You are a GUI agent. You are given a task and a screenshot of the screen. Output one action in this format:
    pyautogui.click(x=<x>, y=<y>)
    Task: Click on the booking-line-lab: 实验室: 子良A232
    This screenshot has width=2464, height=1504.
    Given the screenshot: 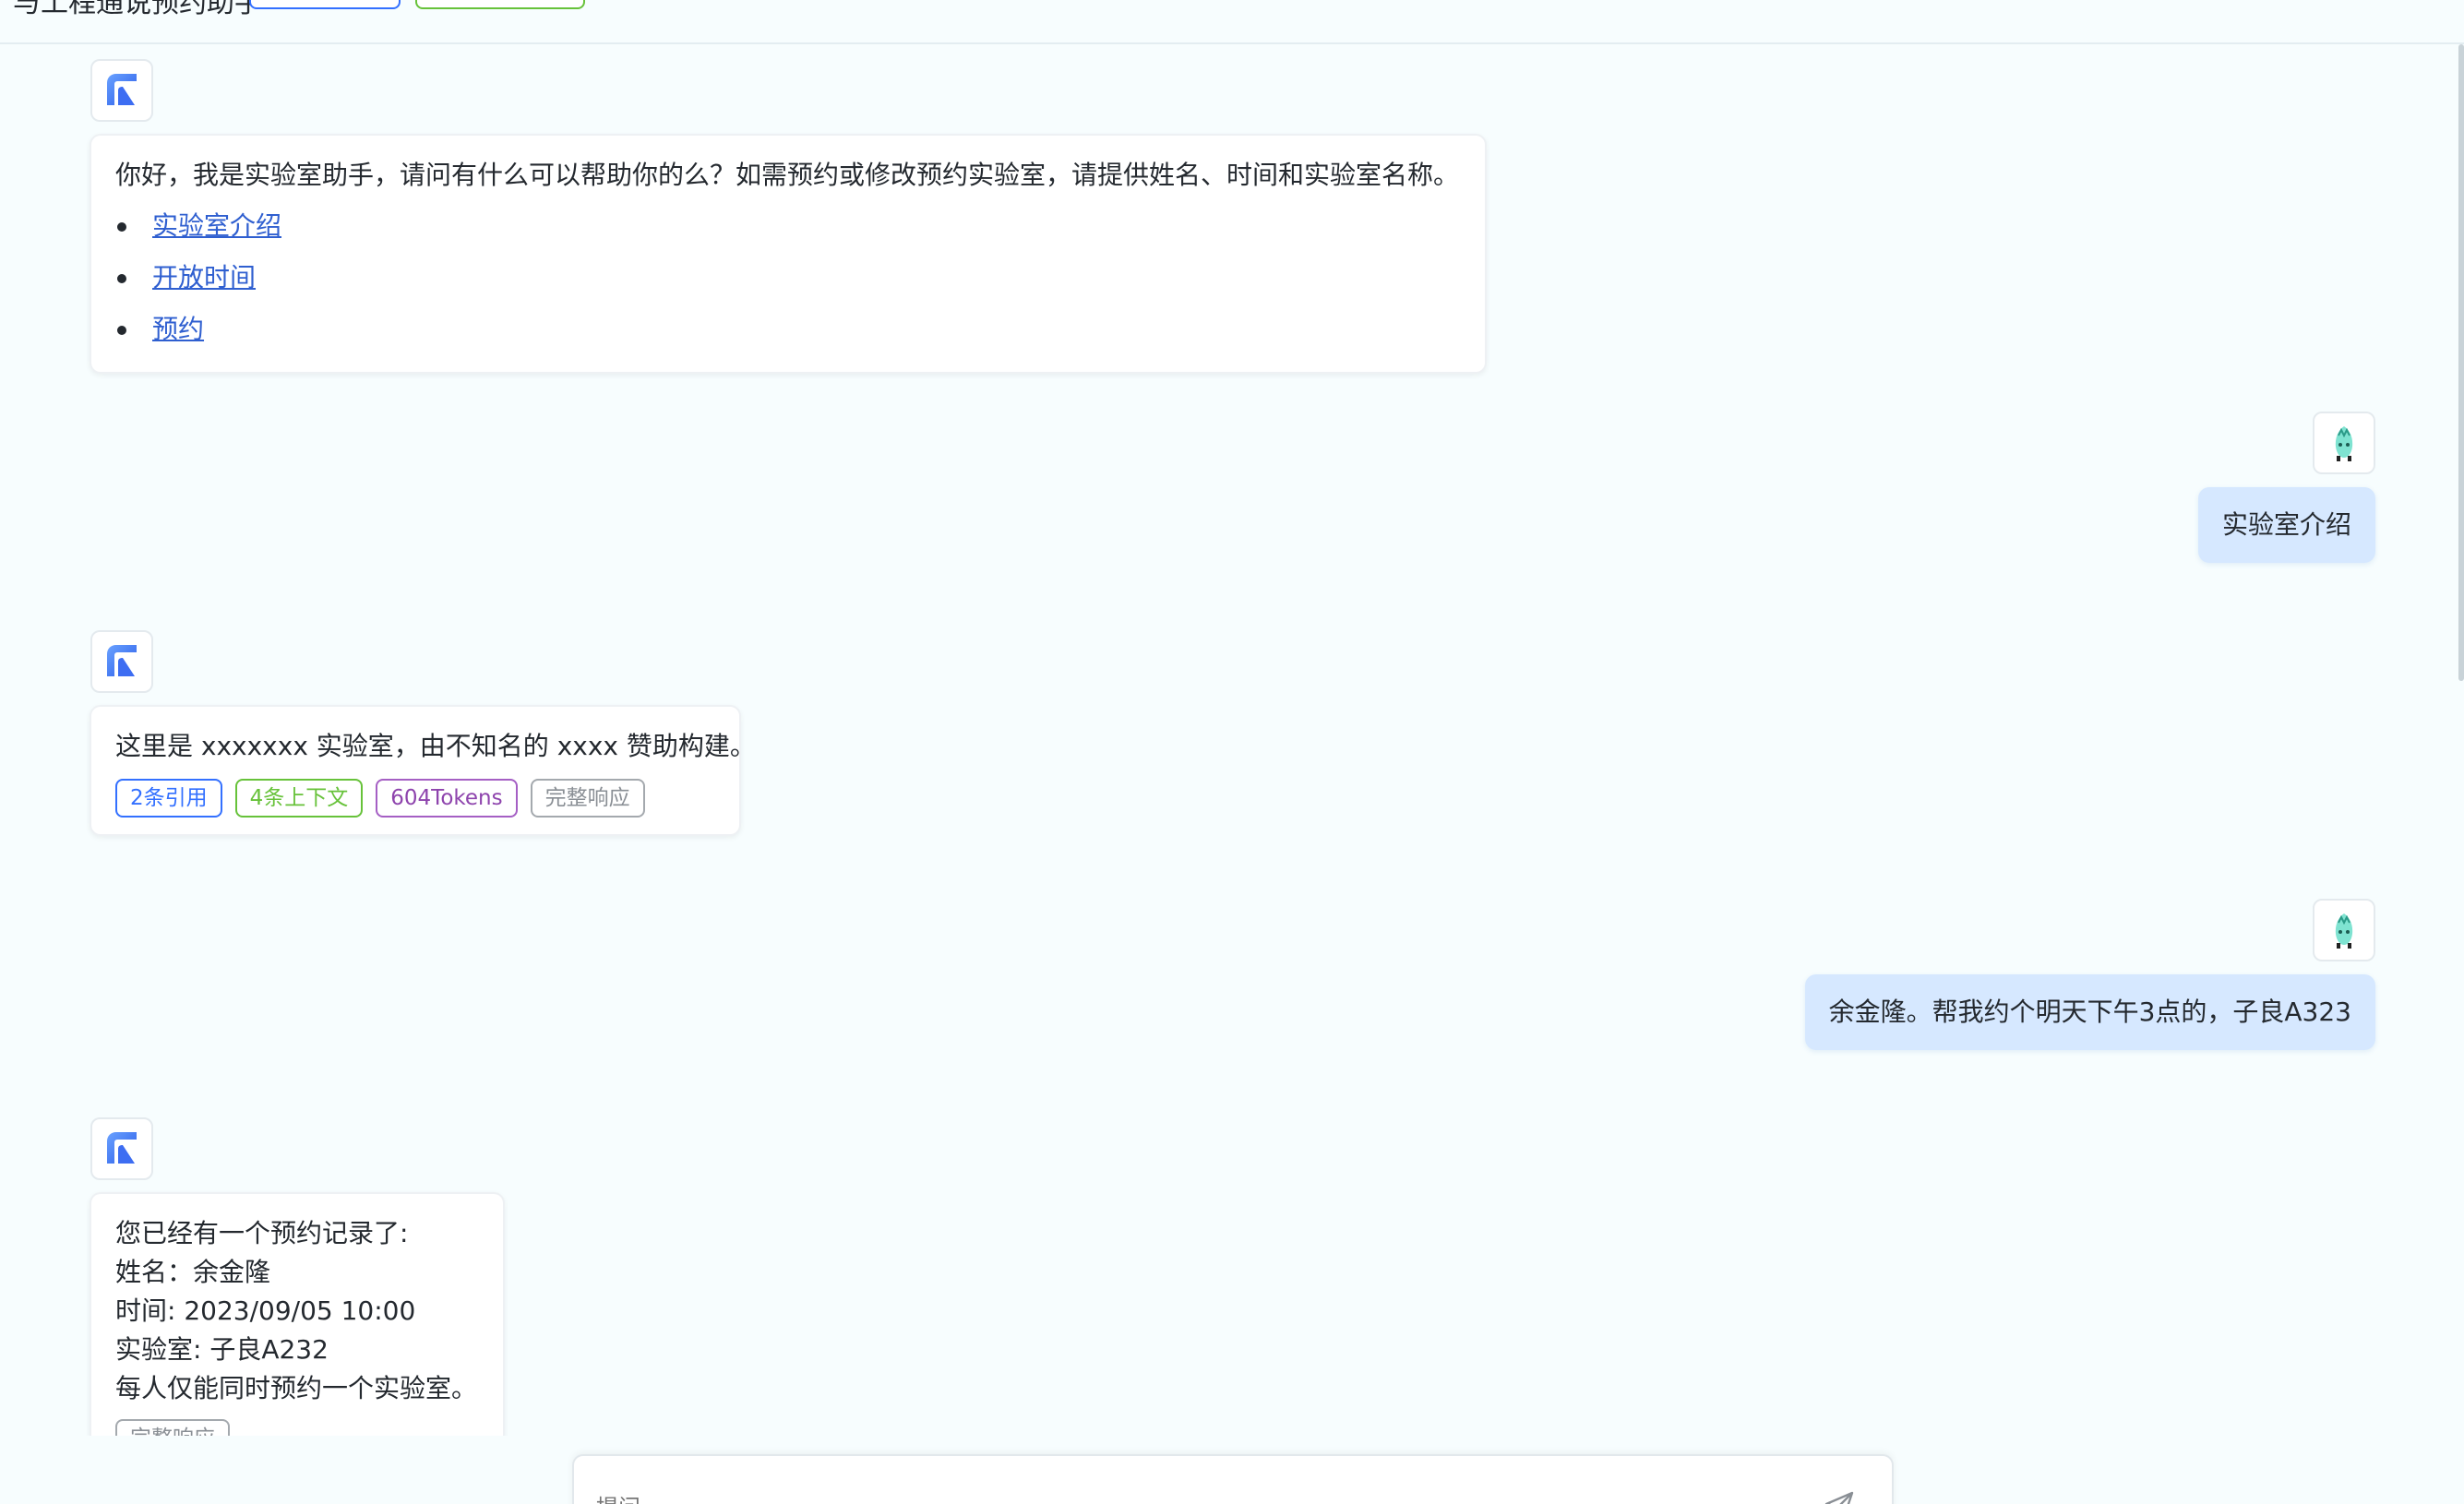 What is the action you would take?
    pyautogui.click(x=222, y=1349)
    